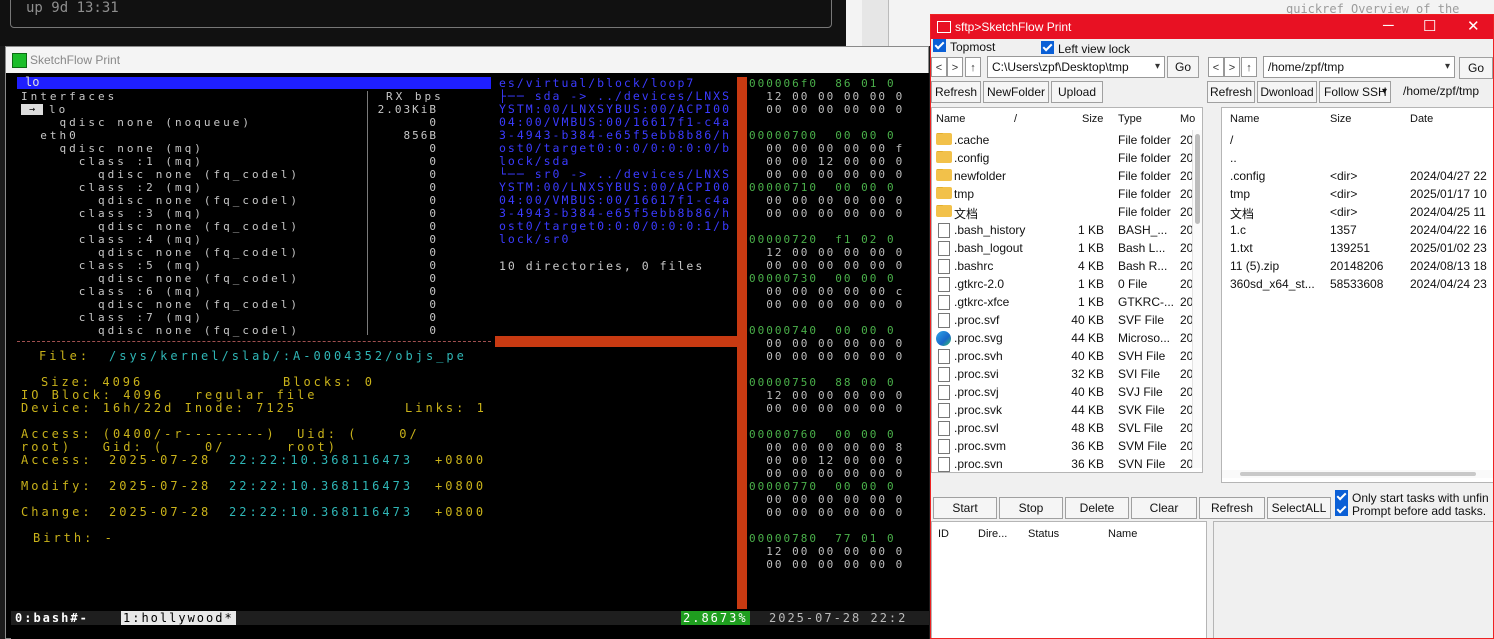 The width and height of the screenshot is (1494, 639). What do you see at coordinates (1122, 534) in the screenshot?
I see `col-task-name: Name` at bounding box center [1122, 534].